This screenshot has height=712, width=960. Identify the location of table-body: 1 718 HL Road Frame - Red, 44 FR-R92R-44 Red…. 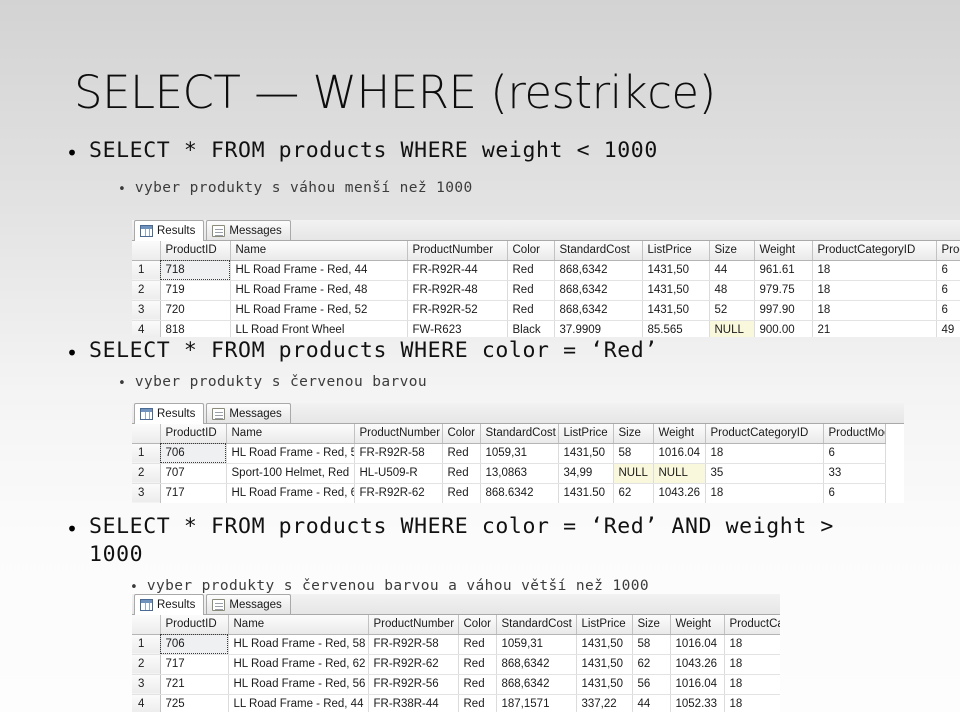
(546, 298).